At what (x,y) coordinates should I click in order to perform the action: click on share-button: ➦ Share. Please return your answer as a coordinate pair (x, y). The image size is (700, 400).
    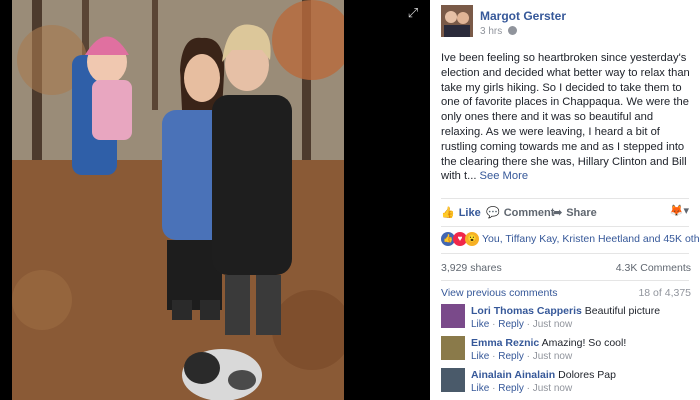
    Looking at the image, I should click on (575, 212).